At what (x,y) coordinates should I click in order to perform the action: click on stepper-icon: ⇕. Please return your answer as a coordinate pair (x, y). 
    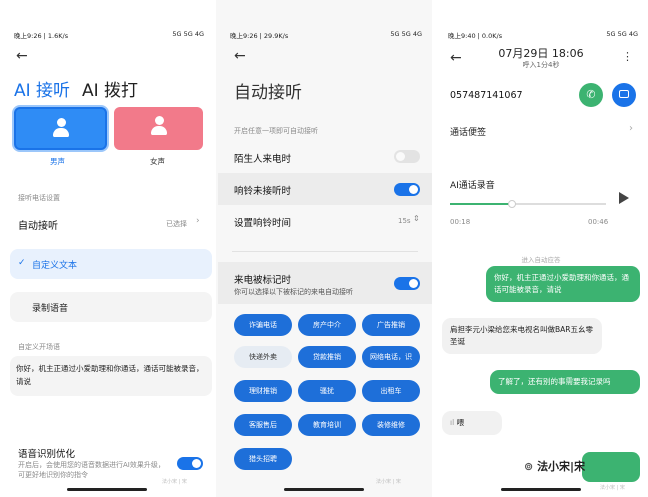
    Looking at the image, I should click on (416, 218).